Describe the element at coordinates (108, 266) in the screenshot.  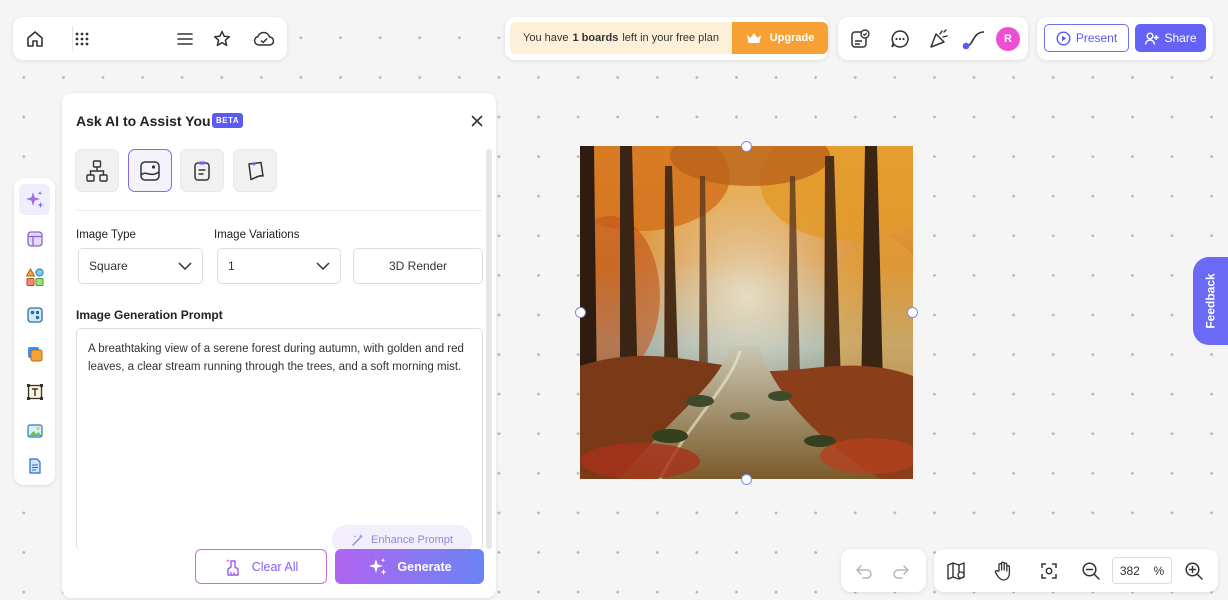
I see `image-type-value: Square` at that location.